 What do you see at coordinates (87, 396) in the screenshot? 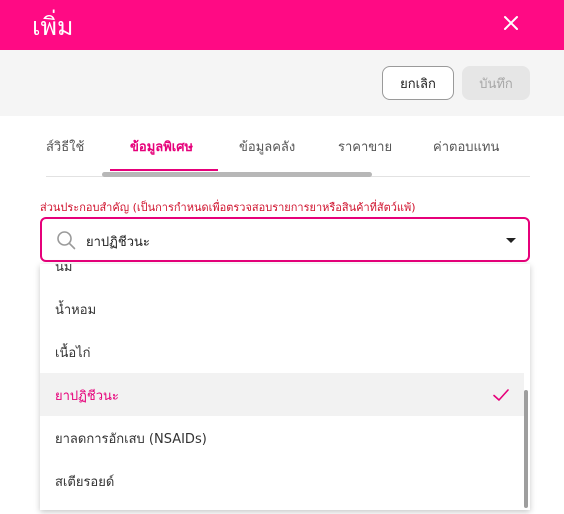
I see `option-label: ยาปฏิชีวนะ` at bounding box center [87, 396].